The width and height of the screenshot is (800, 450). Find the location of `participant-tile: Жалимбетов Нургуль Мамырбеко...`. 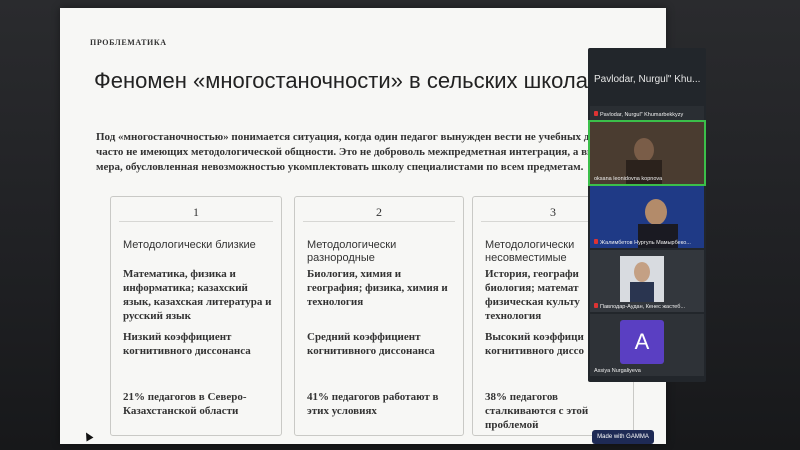

participant-tile: Жалимбетов Нургуль Мамырбеко... is located at coordinates (647, 217).